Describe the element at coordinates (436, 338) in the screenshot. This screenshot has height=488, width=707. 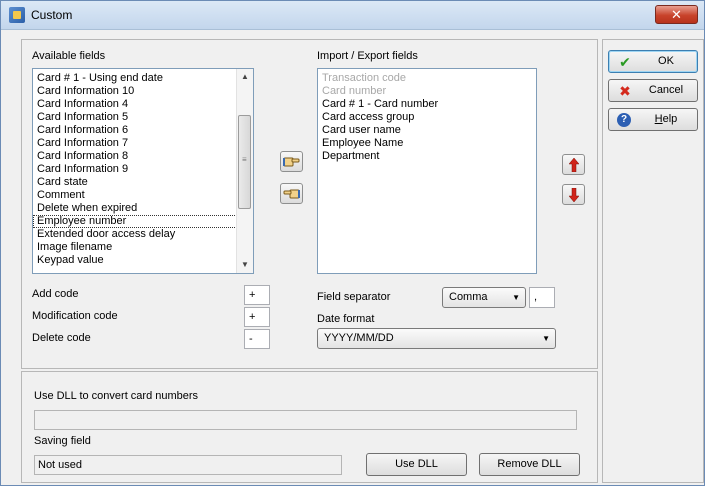
I see `date-format-select: YYYY/MM/DD ▼` at that location.